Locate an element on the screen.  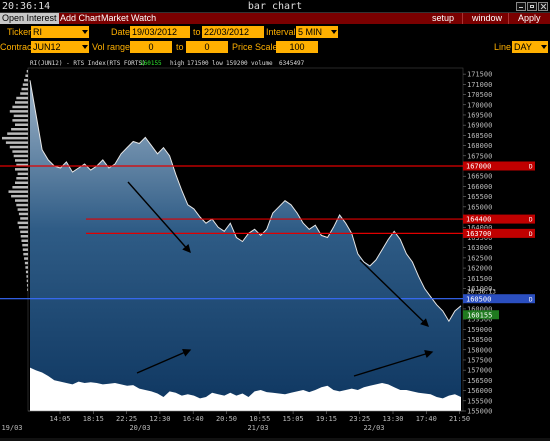
chart-info-low-label: low is located at coordinates (217, 63).